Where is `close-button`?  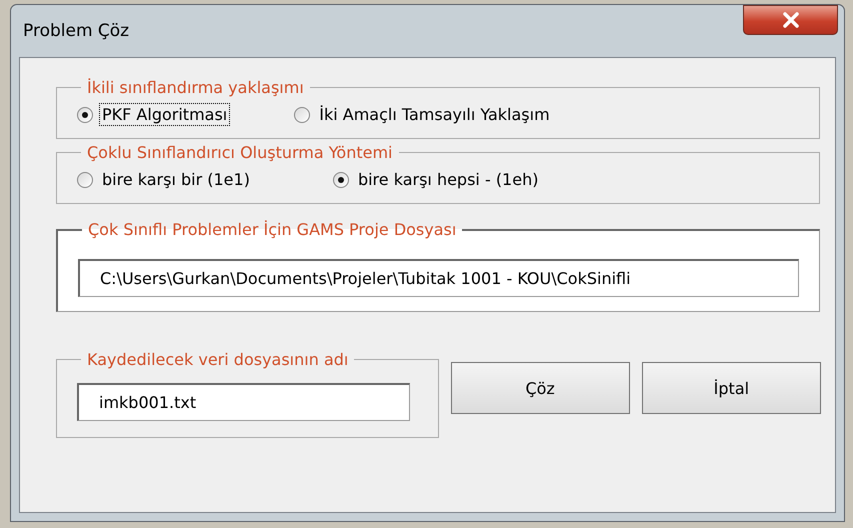
close-button is located at coordinates (790, 20).